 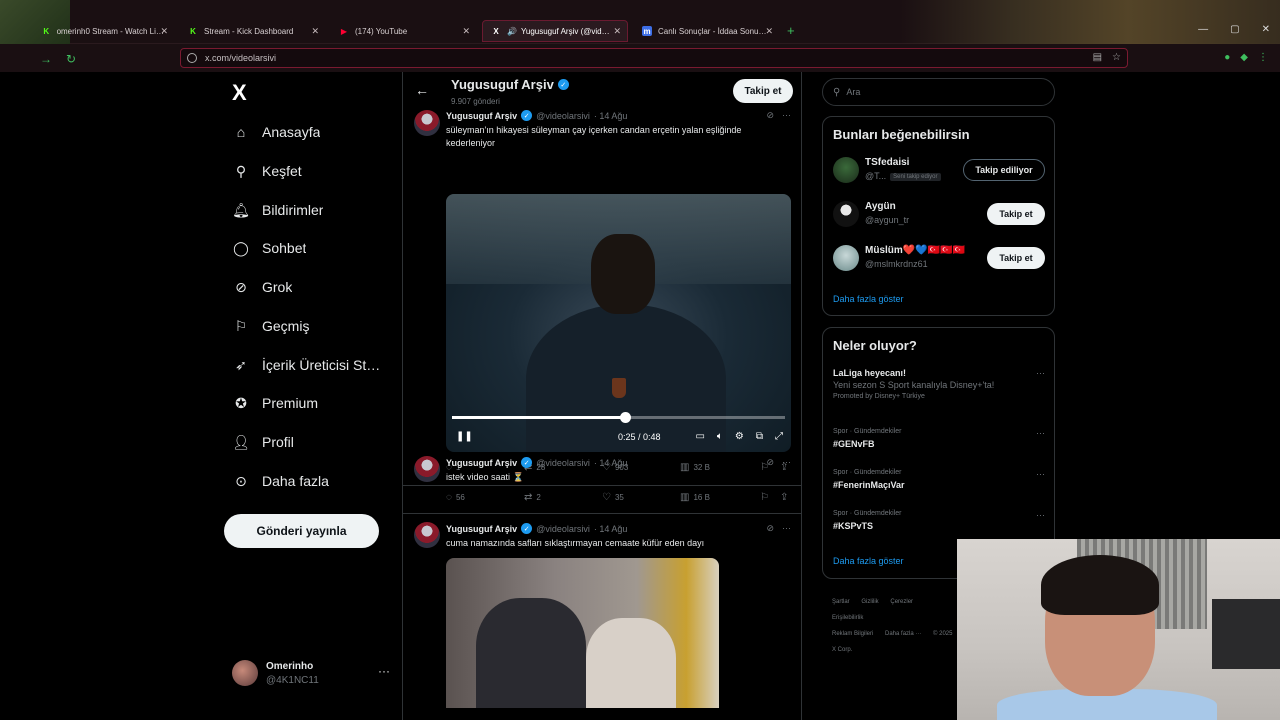 I want to click on footer-link: Çerezler, so click(x=901, y=602).